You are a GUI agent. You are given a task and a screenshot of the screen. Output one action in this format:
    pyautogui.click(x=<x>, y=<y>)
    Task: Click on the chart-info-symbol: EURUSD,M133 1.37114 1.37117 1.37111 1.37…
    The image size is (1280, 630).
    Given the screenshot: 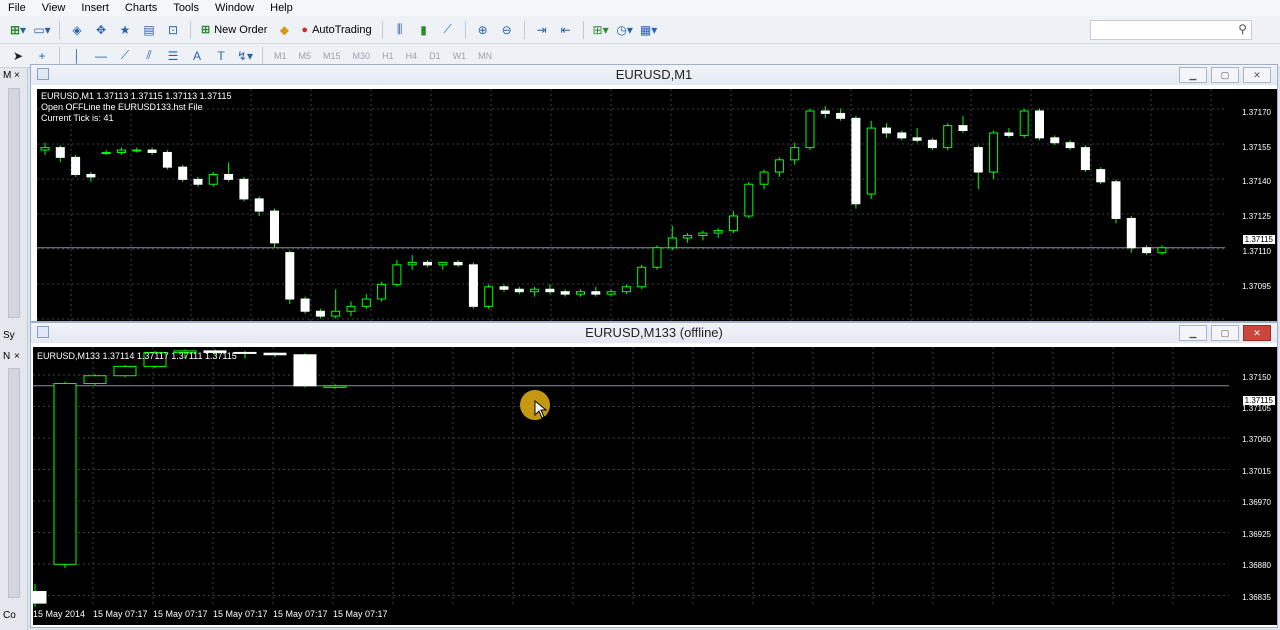 What is the action you would take?
    pyautogui.click(x=137, y=356)
    